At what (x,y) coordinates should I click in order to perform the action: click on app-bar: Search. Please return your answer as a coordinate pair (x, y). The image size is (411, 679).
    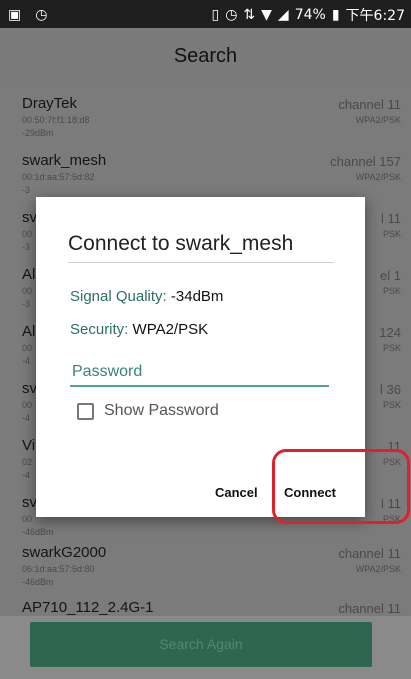
    Looking at the image, I should click on (205, 56).